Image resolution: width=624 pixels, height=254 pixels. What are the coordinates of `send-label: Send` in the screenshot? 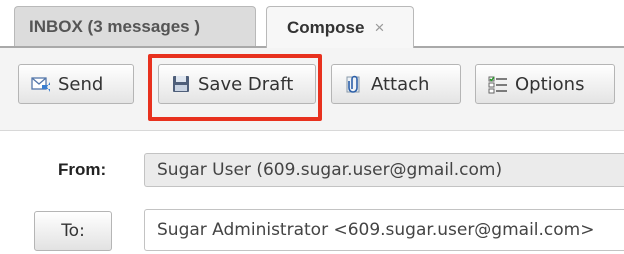 It's located at (81, 84).